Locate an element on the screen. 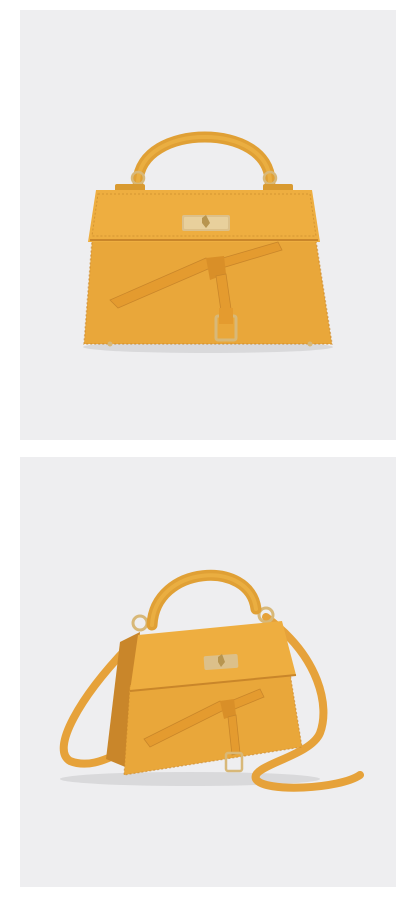 The image size is (416, 897). handbag-front-illustration is located at coordinates (208, 242).